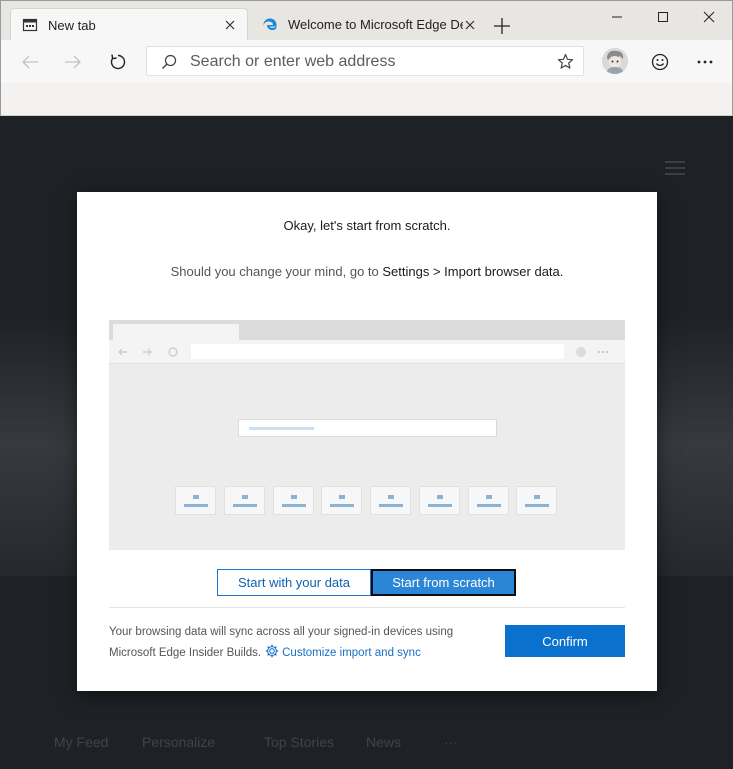 The height and width of the screenshot is (769, 733). What do you see at coordinates (176, 332) in the screenshot?
I see `illustration-tab` at bounding box center [176, 332].